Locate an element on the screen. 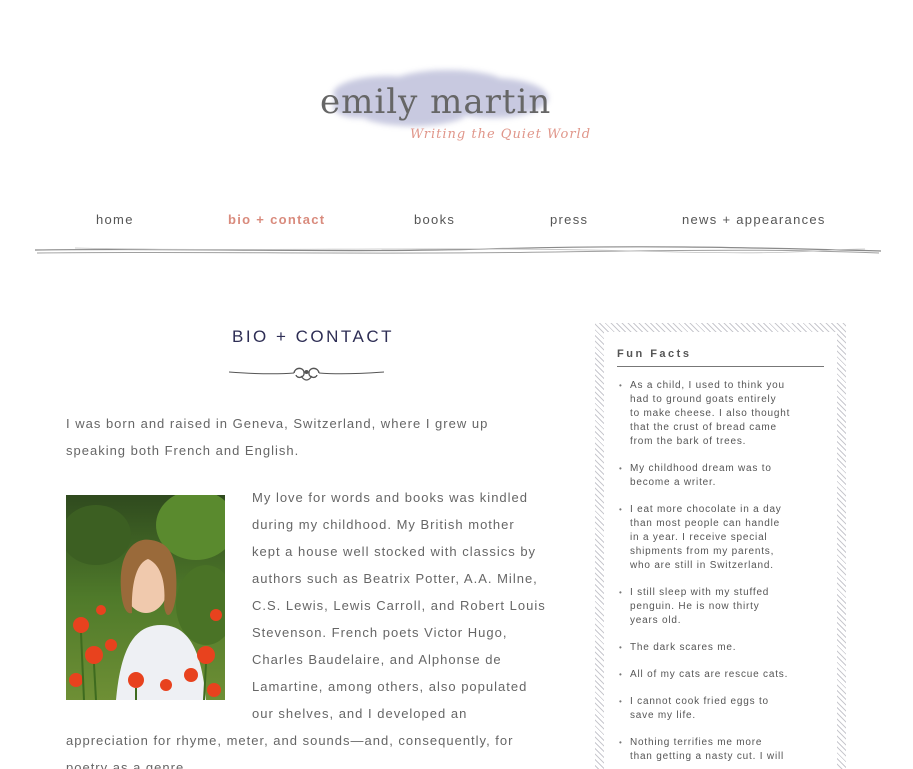 The height and width of the screenshot is (769, 913). fact-line: become a writer. is located at coordinates (673, 482).